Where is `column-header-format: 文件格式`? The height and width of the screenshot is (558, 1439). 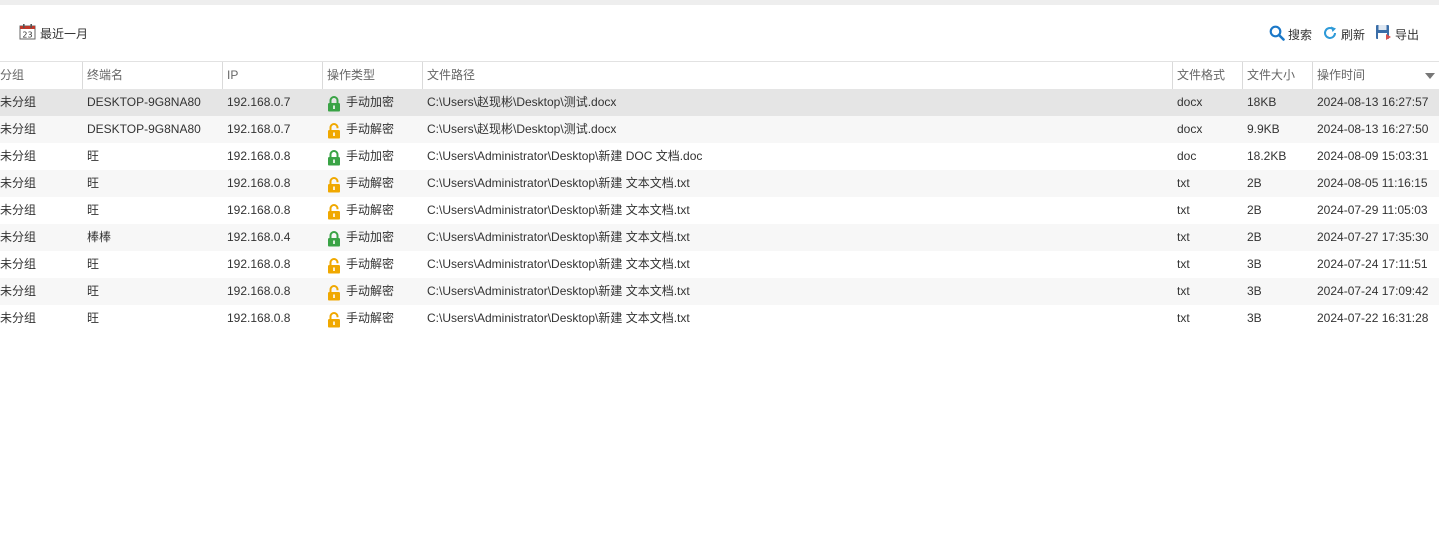
column-header-format: 文件格式 is located at coordinates (1207, 75).